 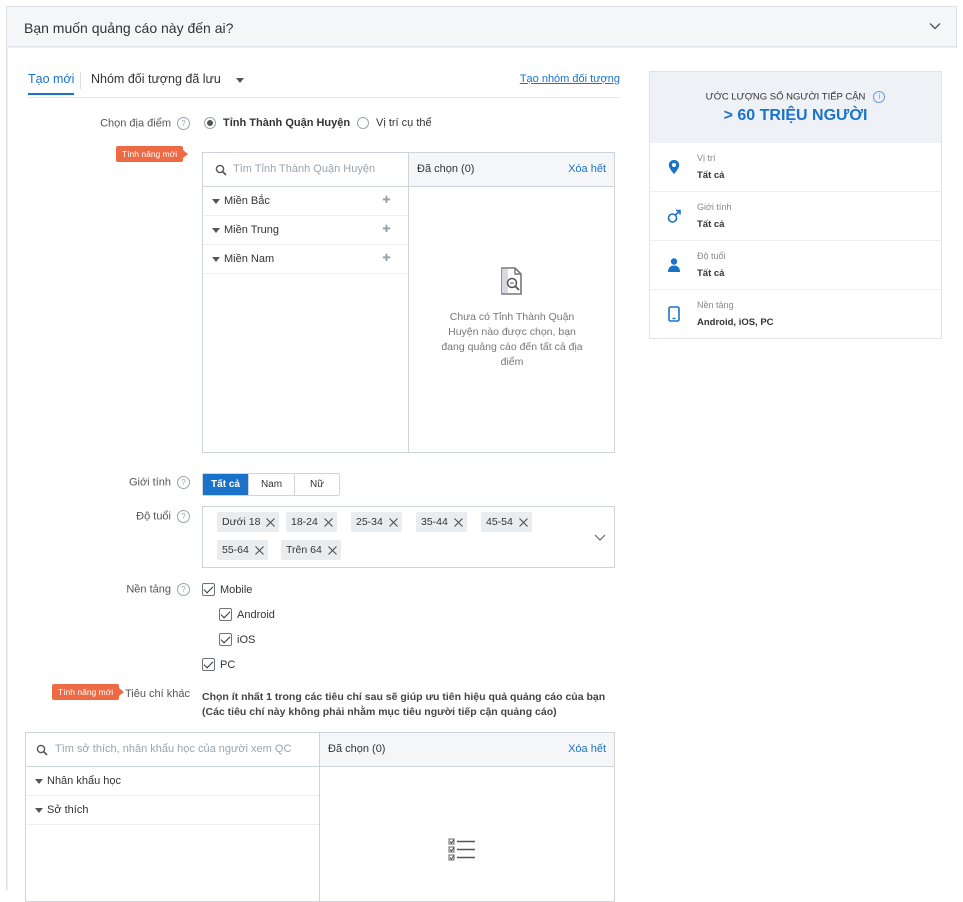 What do you see at coordinates (210, 123) in the screenshot?
I see `radio-dot-selected` at bounding box center [210, 123].